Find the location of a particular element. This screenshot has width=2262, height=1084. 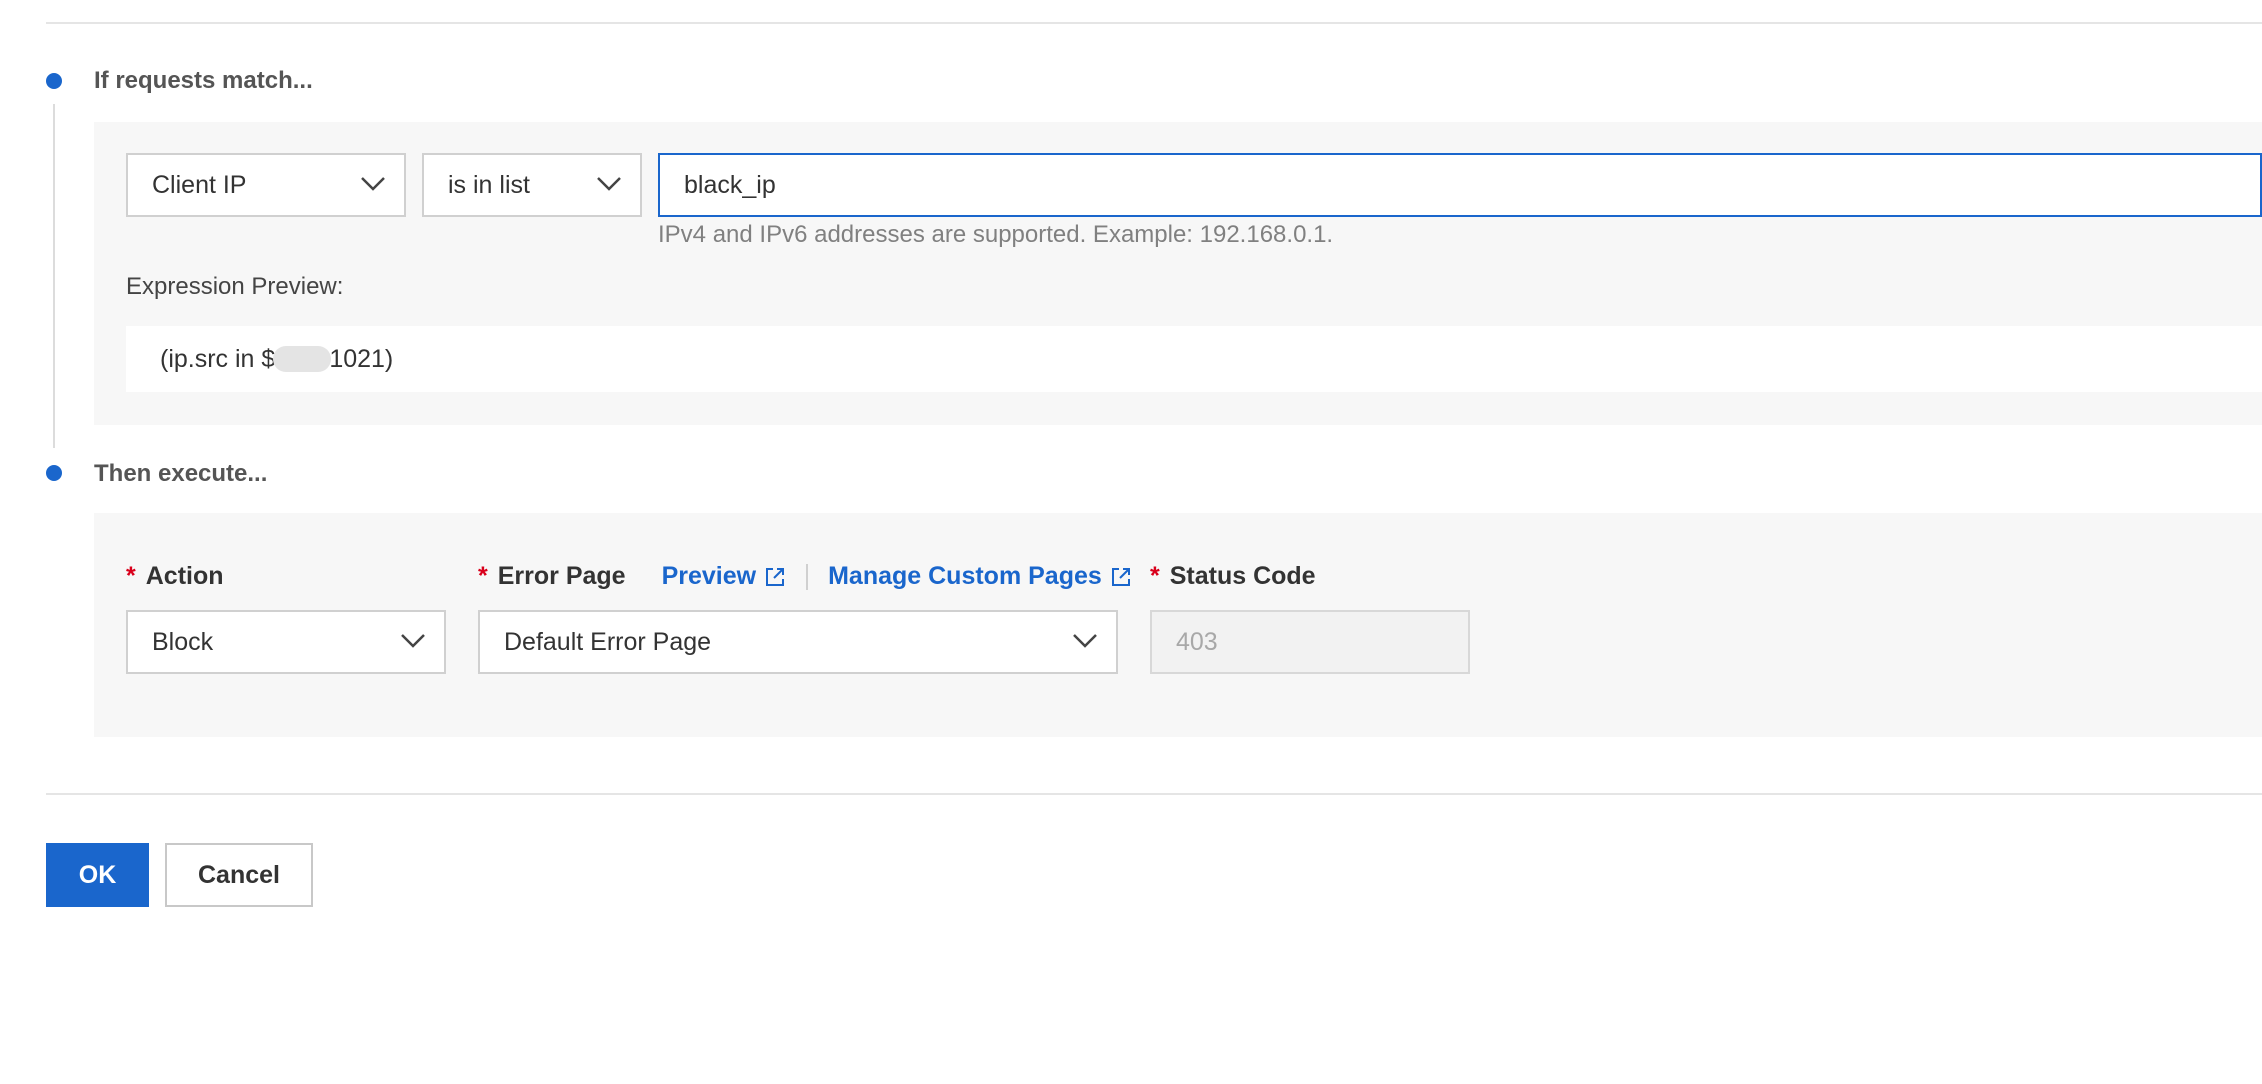

preview-link: Preview is located at coordinates (724, 576).